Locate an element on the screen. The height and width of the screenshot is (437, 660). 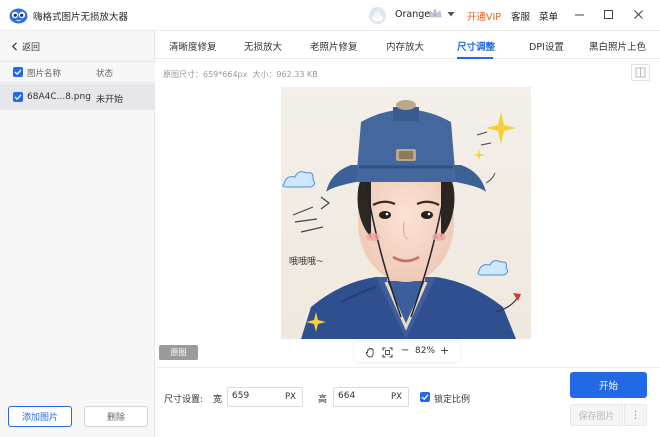
zoom-toolbar: − 82% + is located at coordinates (407, 352).